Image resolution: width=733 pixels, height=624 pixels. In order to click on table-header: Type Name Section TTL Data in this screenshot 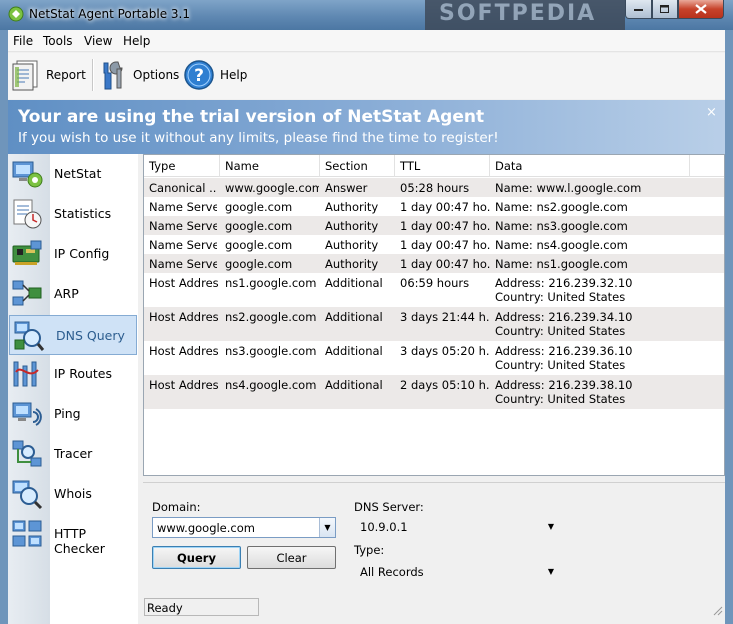, I will do `click(434, 166)`.